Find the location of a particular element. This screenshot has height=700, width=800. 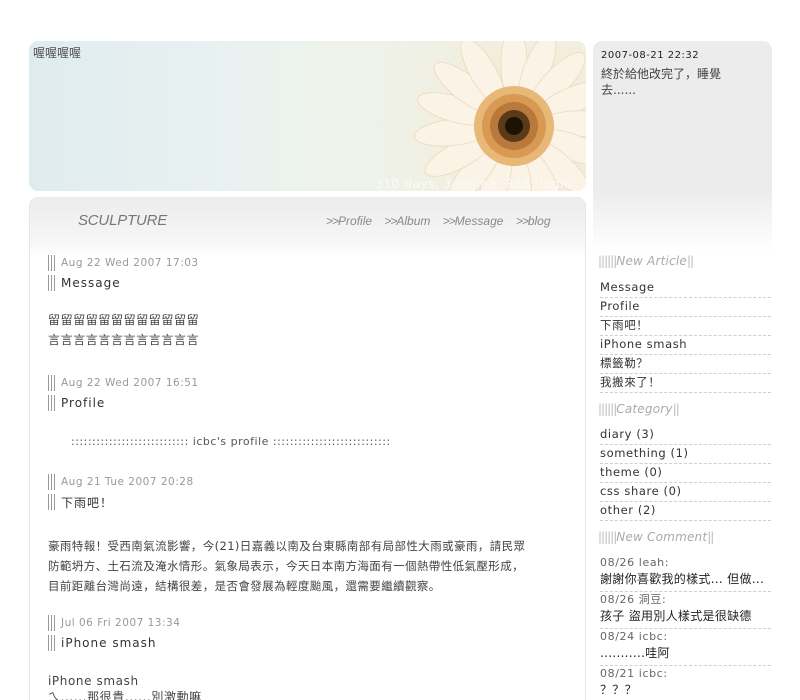

post-body: iPhone smash ㄟ......那很貴......別激動嘛 is located at coordinates (310, 686).